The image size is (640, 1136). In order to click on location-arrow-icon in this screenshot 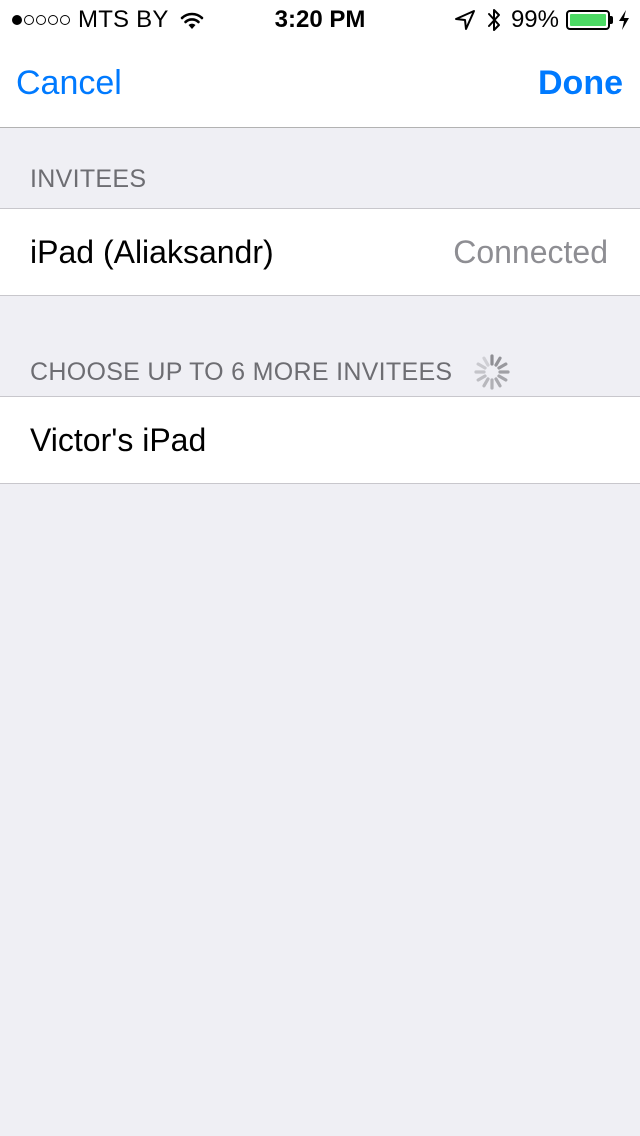, I will do `click(464, 20)`.